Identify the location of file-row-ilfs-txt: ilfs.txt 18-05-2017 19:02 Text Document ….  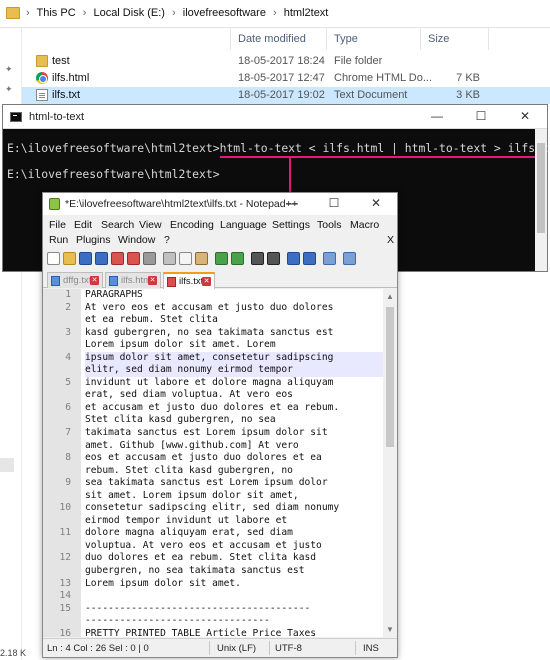
(286, 95).